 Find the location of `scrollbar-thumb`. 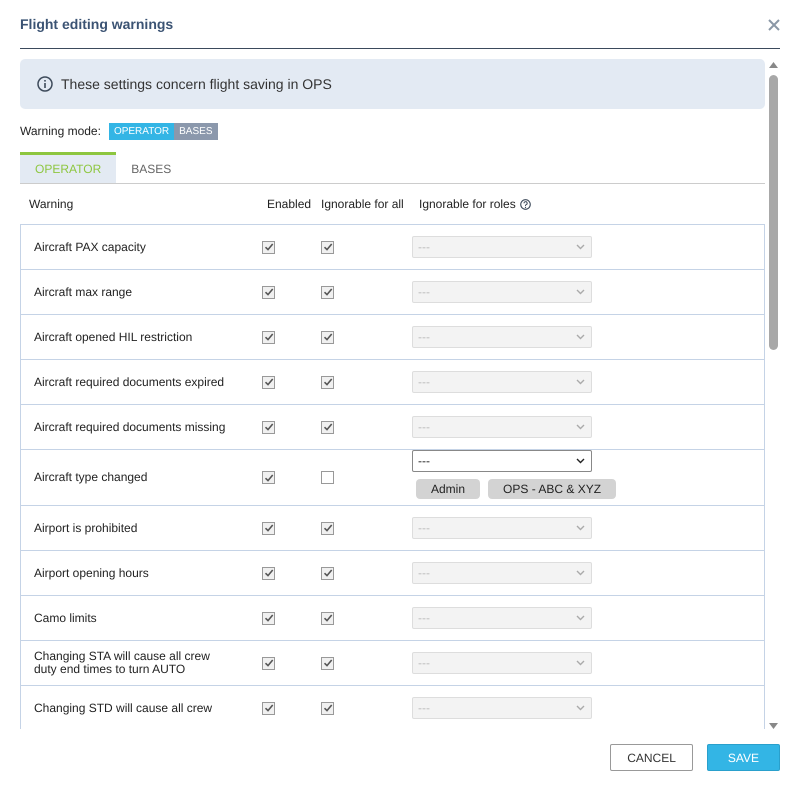

scrollbar-thumb is located at coordinates (773, 212).